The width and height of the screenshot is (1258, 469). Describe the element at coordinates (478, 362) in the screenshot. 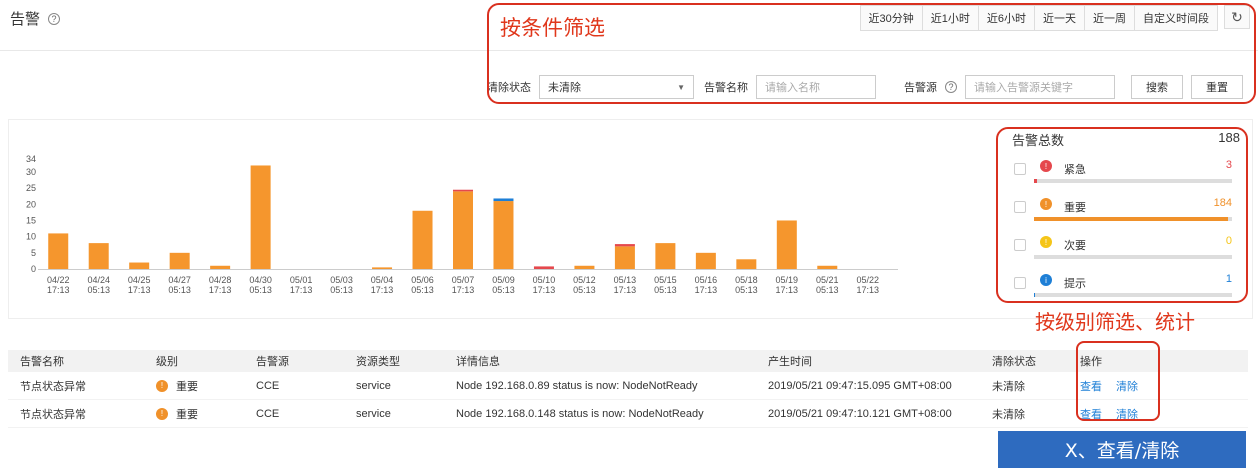

I see `col-detail: 详情信息` at that location.